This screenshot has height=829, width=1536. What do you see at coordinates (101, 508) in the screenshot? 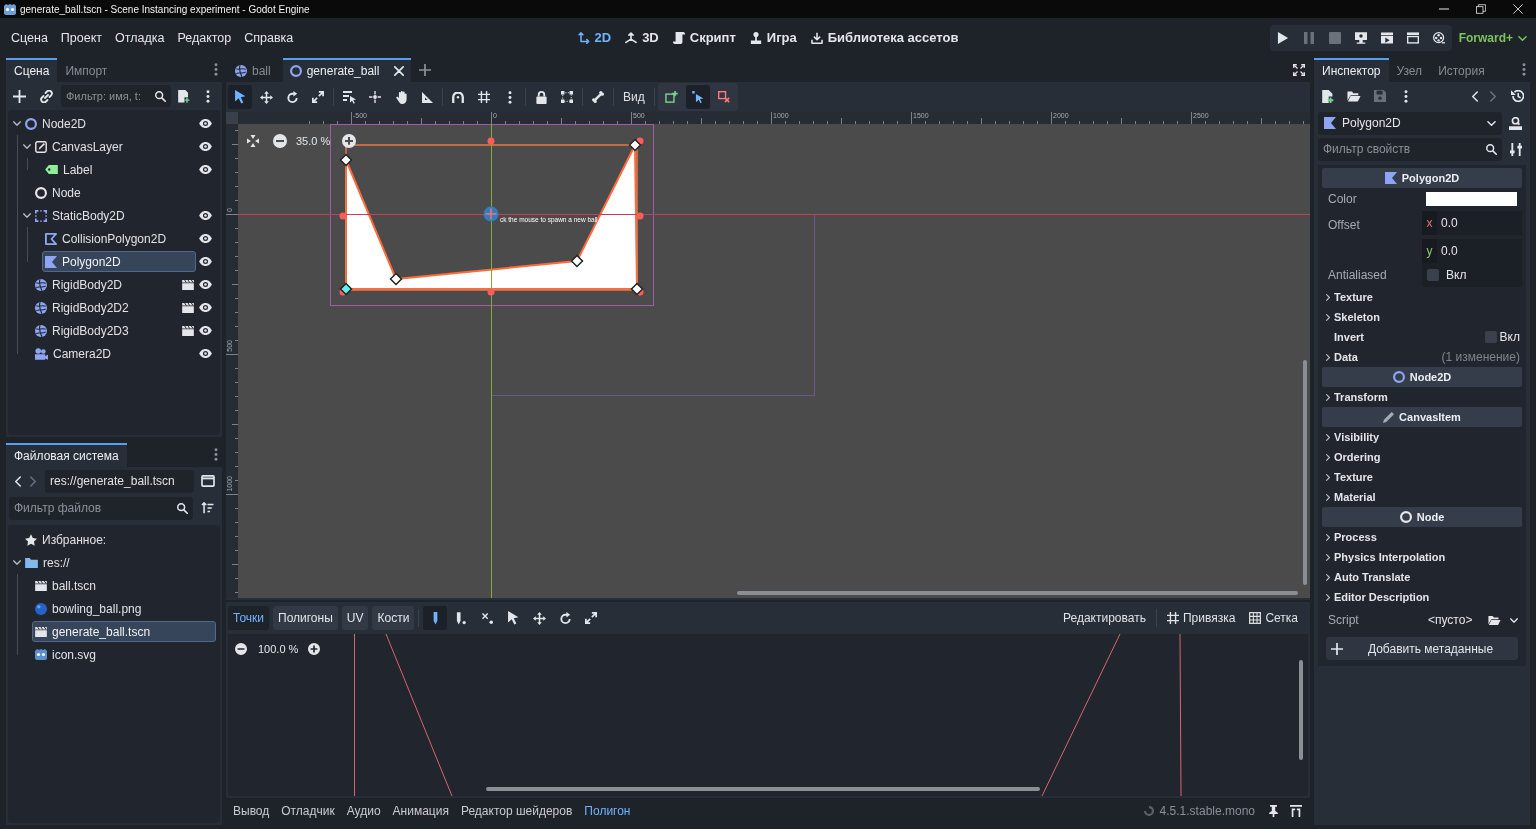
I see `filter-field: Фильтр файлов` at bounding box center [101, 508].